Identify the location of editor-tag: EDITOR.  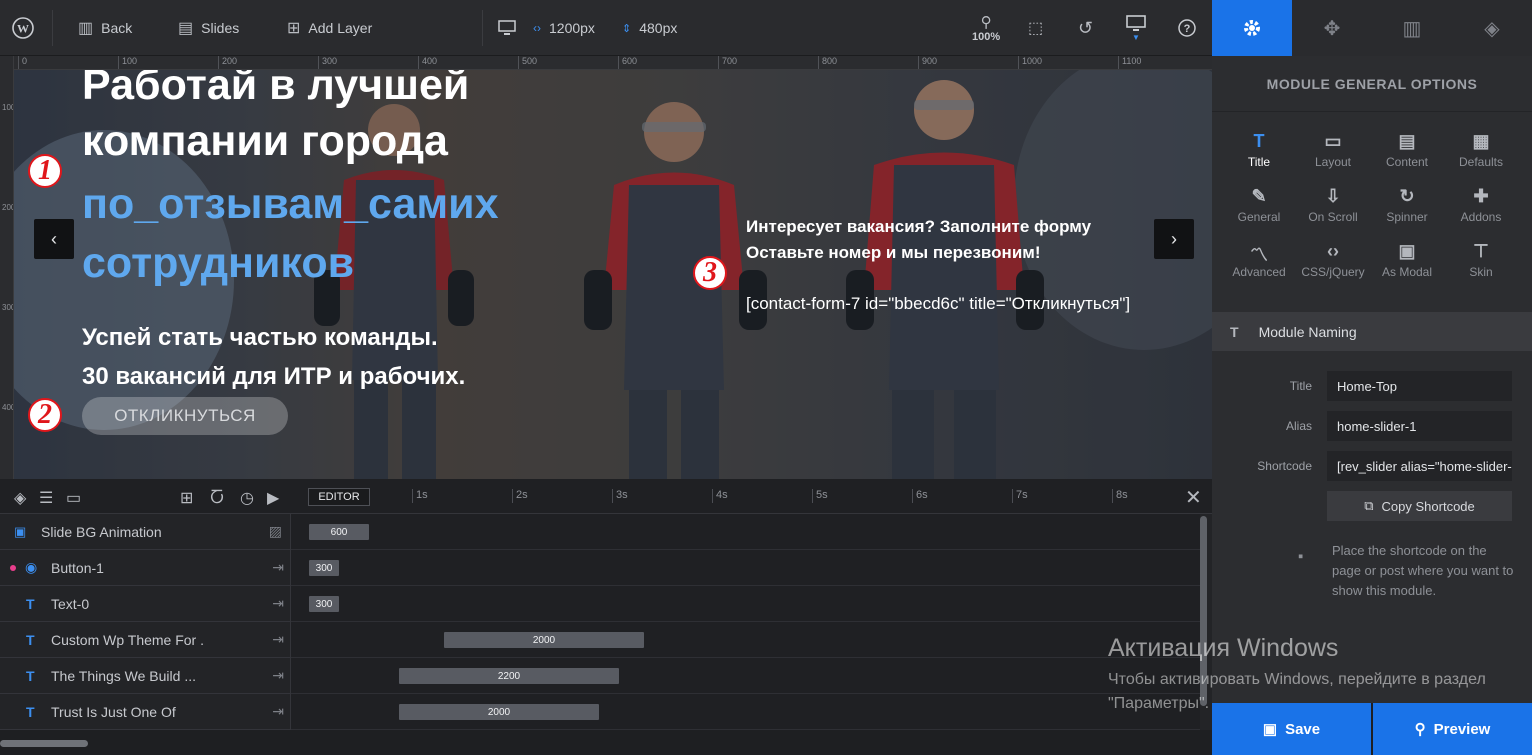
(339, 497).